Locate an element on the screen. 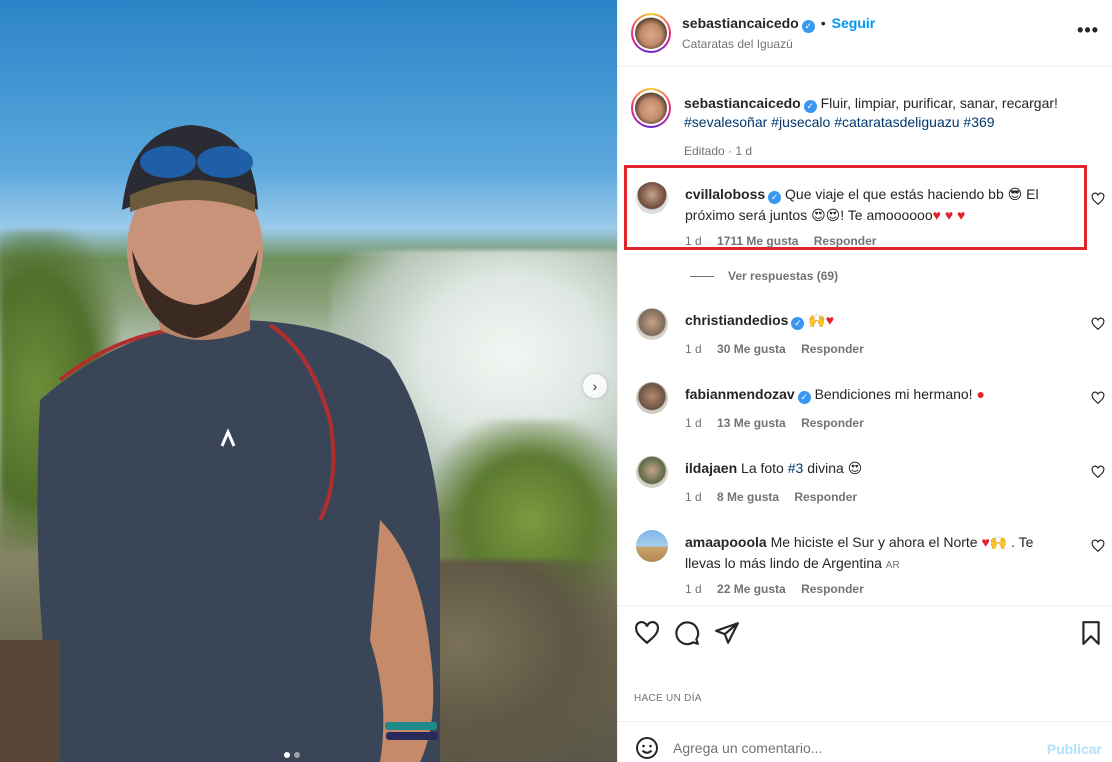 Image resolution: width=1112 pixels, height=762 pixels. follow-button: Seguir is located at coordinates (854, 23).